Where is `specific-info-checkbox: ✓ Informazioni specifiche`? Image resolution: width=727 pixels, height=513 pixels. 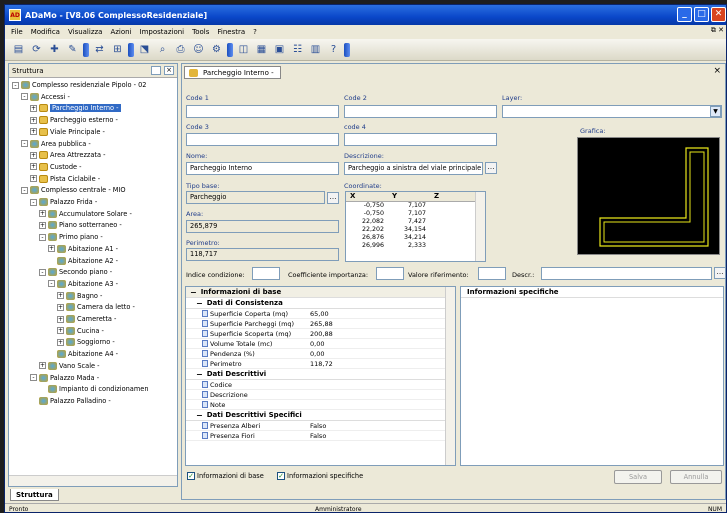
specific-info-checkbox: ✓ Informazioni specifiche is located at coordinates (320, 476).